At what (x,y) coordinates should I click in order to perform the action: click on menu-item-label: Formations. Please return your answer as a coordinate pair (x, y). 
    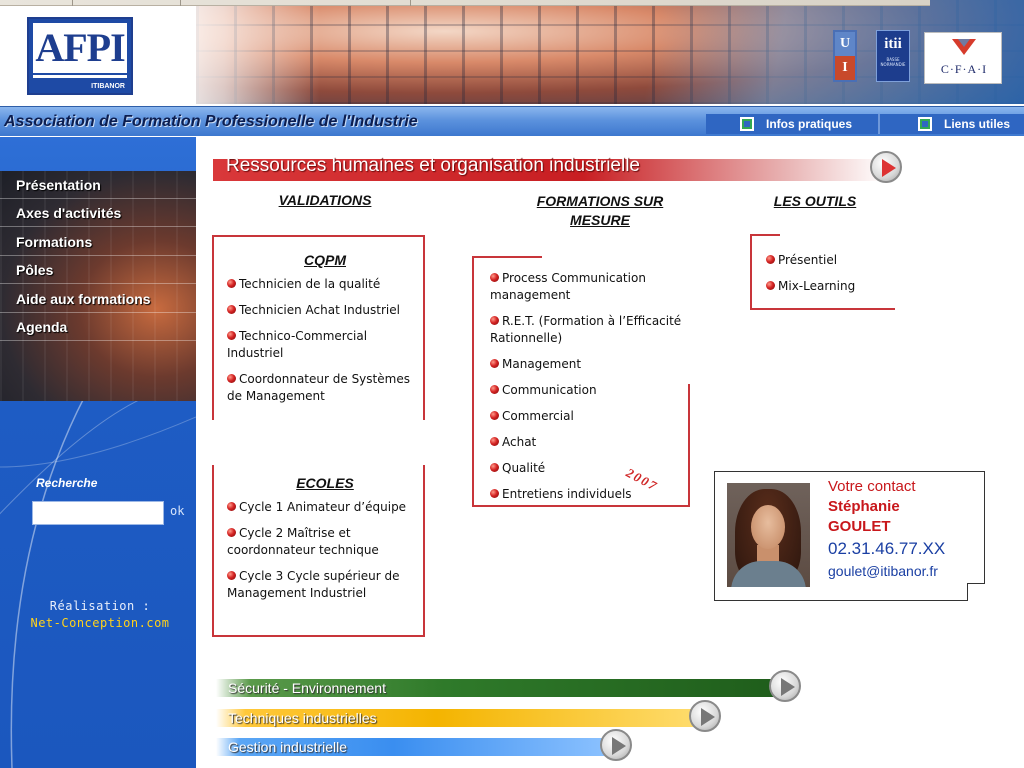
    Looking at the image, I should click on (54, 241).